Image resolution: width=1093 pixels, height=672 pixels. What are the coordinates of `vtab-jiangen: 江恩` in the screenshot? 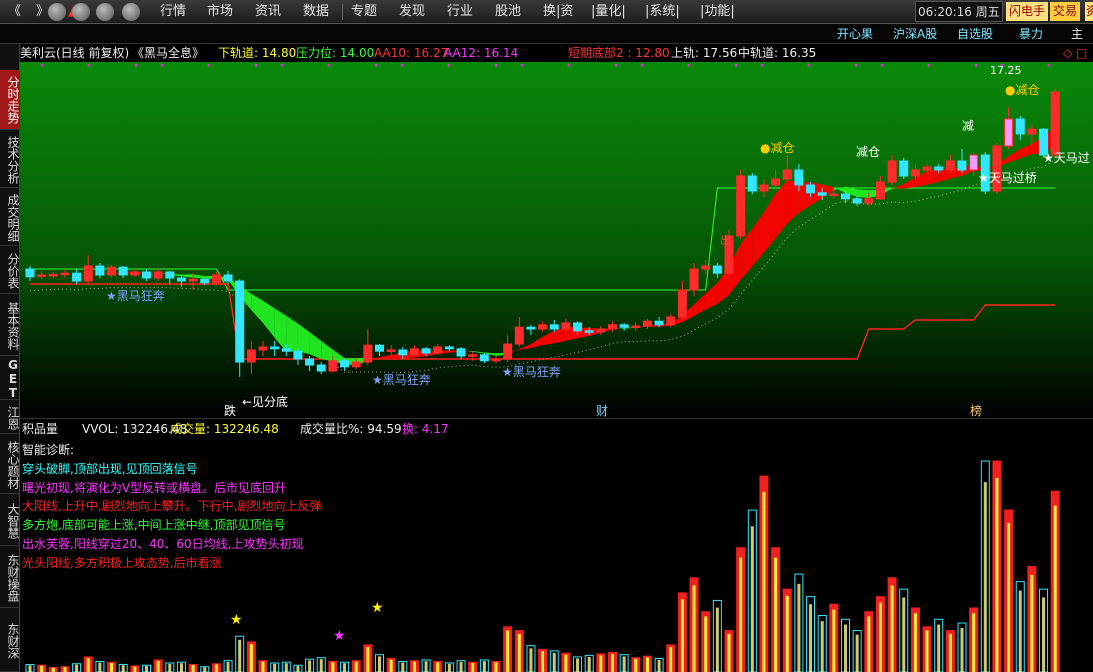 It's located at (10, 418).